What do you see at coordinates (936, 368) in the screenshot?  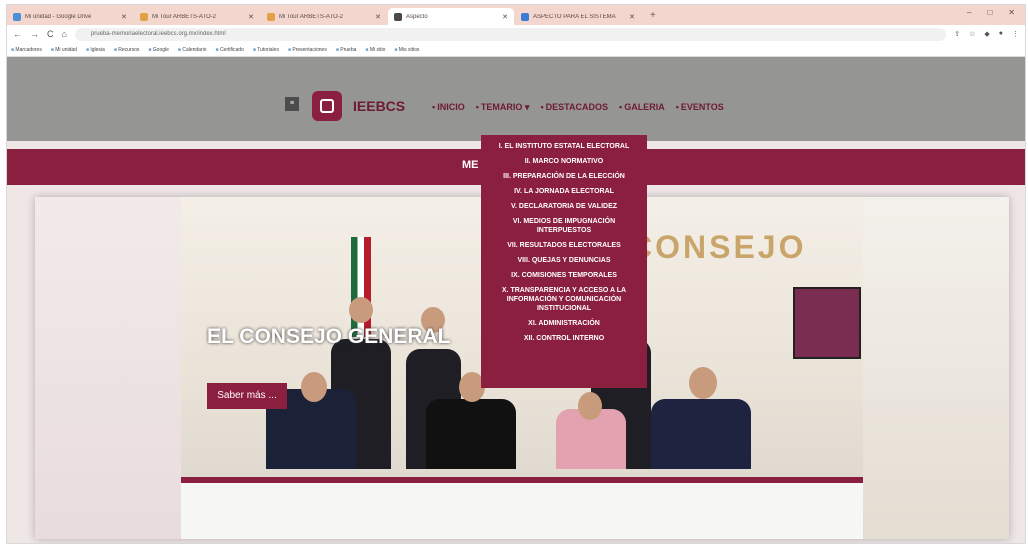 I see `carousel-next-slide` at bounding box center [936, 368].